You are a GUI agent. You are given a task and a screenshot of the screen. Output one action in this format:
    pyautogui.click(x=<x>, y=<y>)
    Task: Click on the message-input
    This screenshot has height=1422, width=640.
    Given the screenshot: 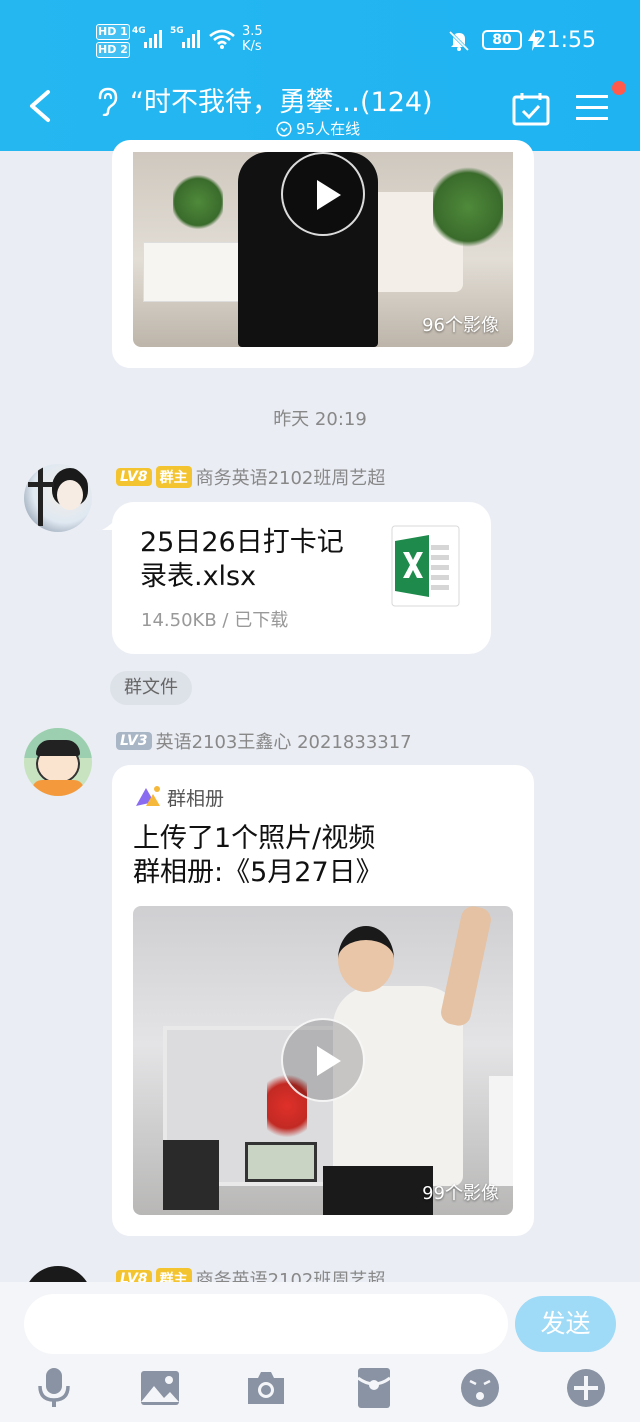 What is the action you would take?
    pyautogui.click(x=266, y=1324)
    